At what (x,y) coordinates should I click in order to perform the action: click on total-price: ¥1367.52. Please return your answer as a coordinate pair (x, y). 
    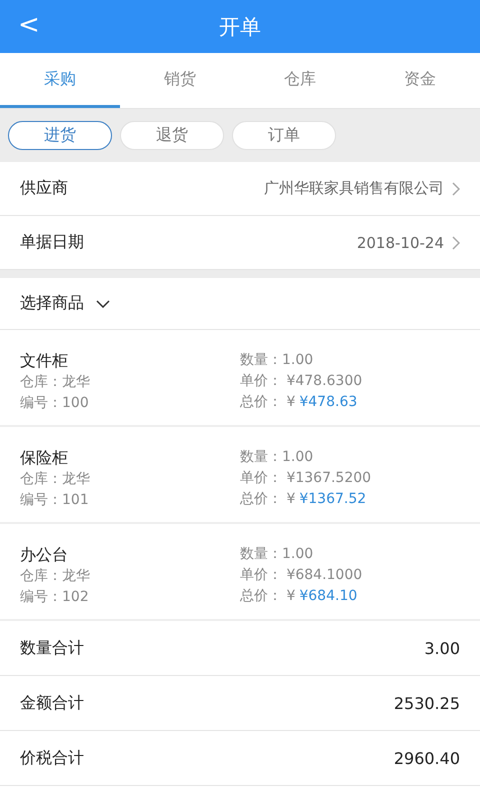
    Looking at the image, I should click on (332, 499).